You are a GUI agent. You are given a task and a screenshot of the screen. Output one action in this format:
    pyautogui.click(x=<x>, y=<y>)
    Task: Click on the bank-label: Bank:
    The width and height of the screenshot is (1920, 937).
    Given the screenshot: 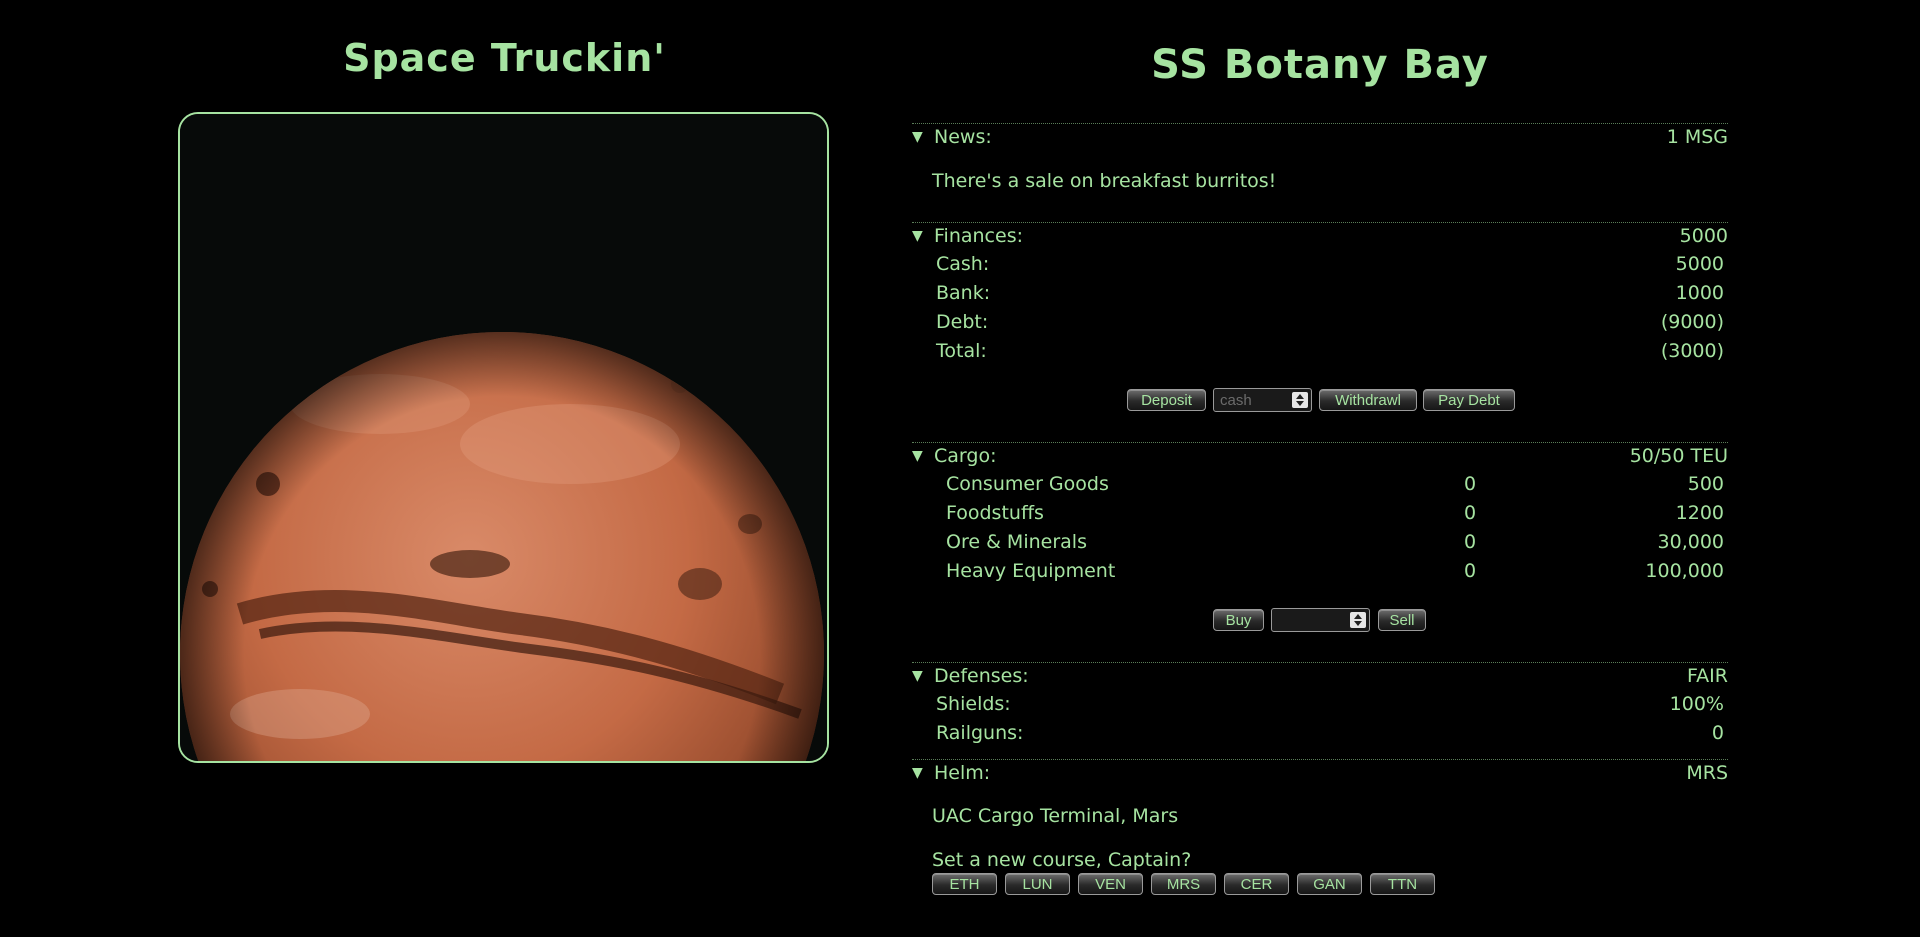 What is the action you would take?
    pyautogui.click(x=963, y=293)
    